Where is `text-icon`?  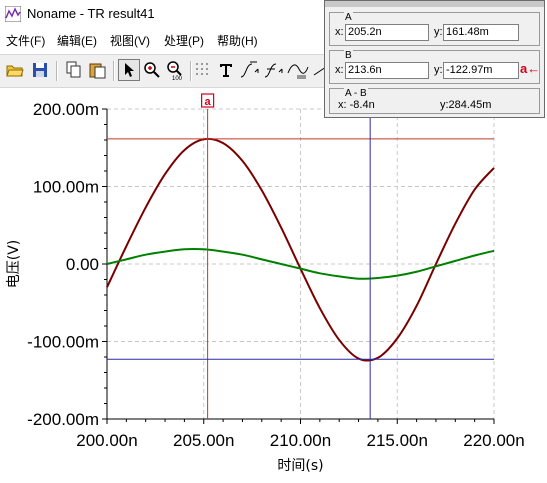 text-icon is located at coordinates (226, 70).